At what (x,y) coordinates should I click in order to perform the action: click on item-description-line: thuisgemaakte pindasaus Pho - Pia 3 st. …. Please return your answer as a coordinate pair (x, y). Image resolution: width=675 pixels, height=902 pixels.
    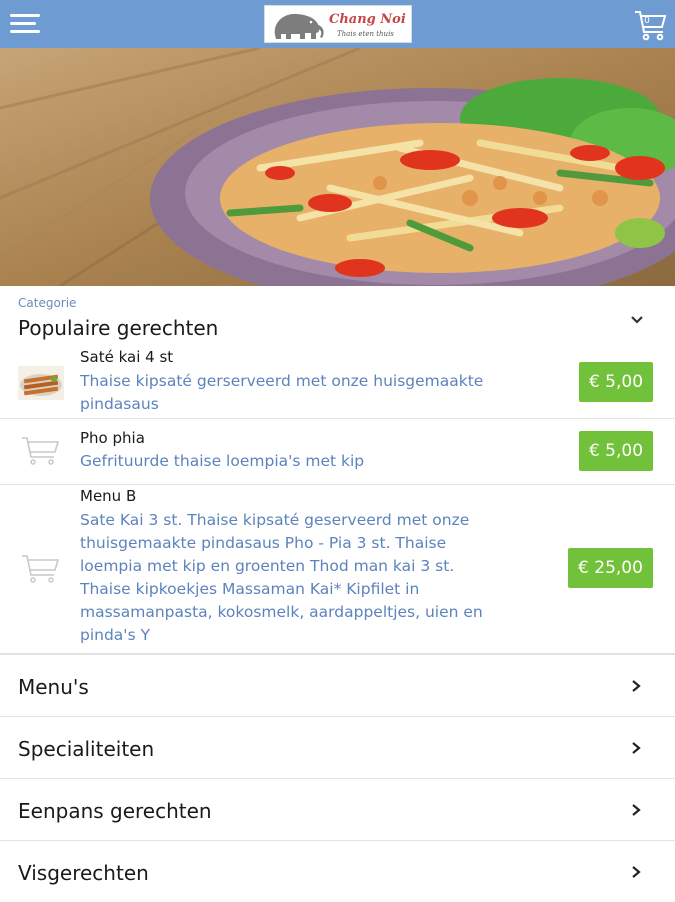
    Looking at the image, I should click on (263, 543).